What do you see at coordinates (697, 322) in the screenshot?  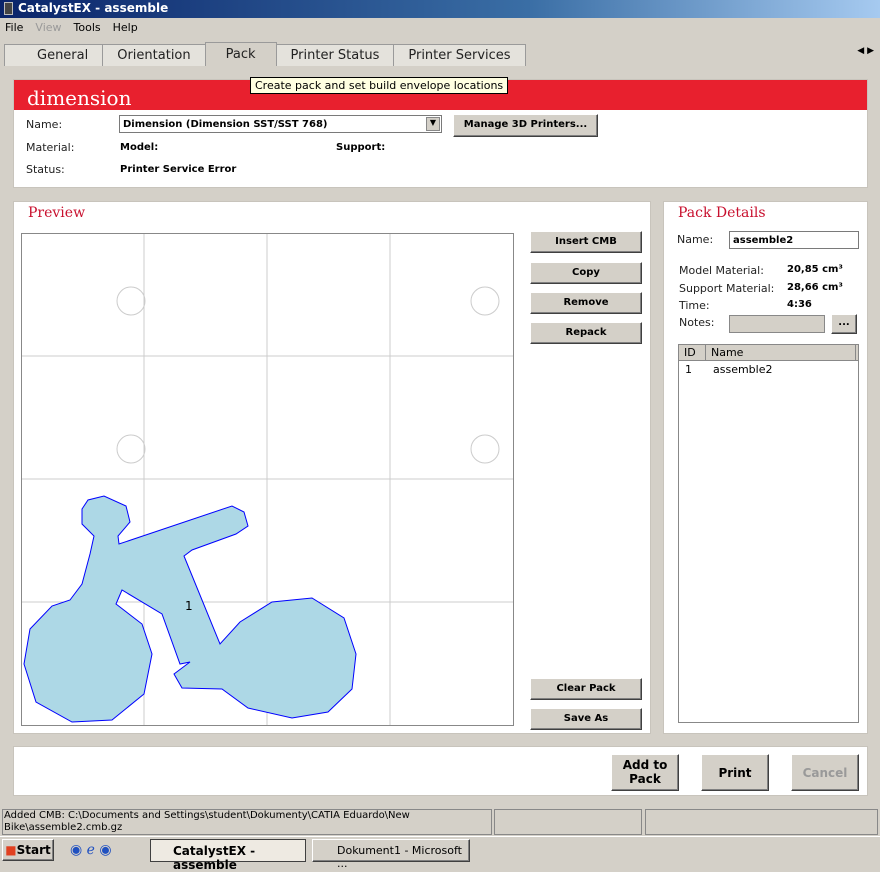 I see `notes-label: Notes:` at bounding box center [697, 322].